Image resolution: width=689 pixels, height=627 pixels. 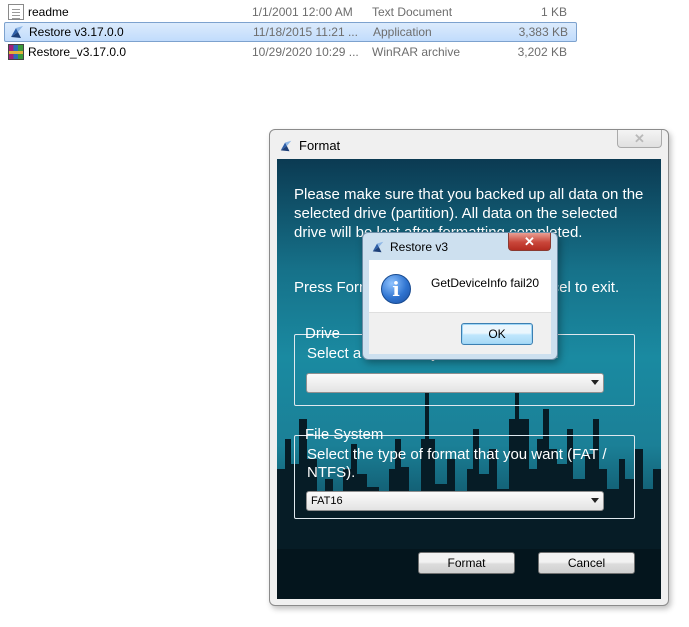 I want to click on information-icon: i, so click(x=396, y=289).